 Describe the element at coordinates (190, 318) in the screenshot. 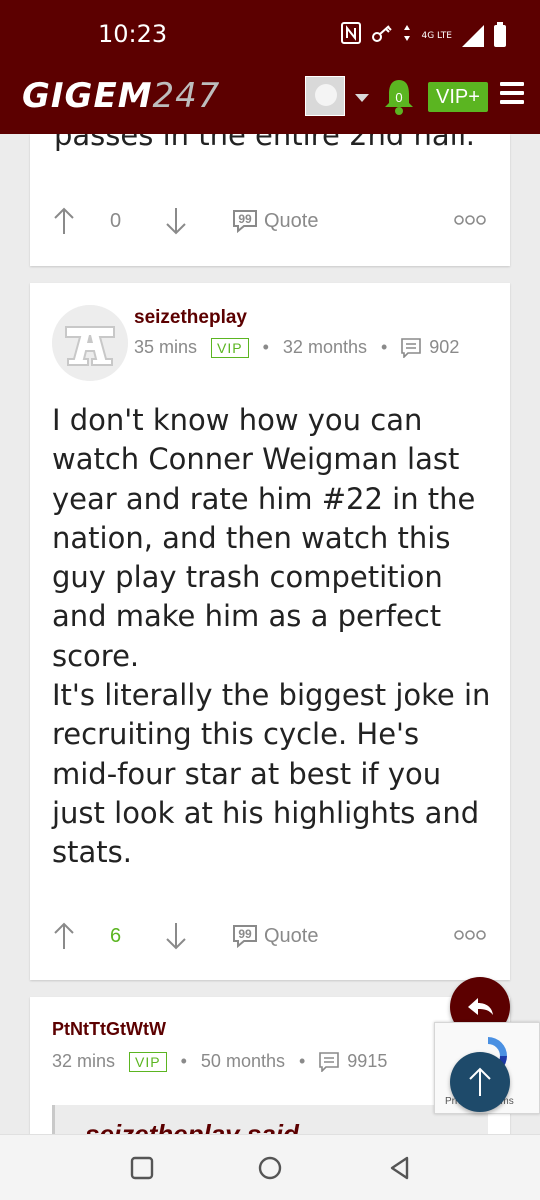

I see `post-author-name: seizetheplay` at that location.